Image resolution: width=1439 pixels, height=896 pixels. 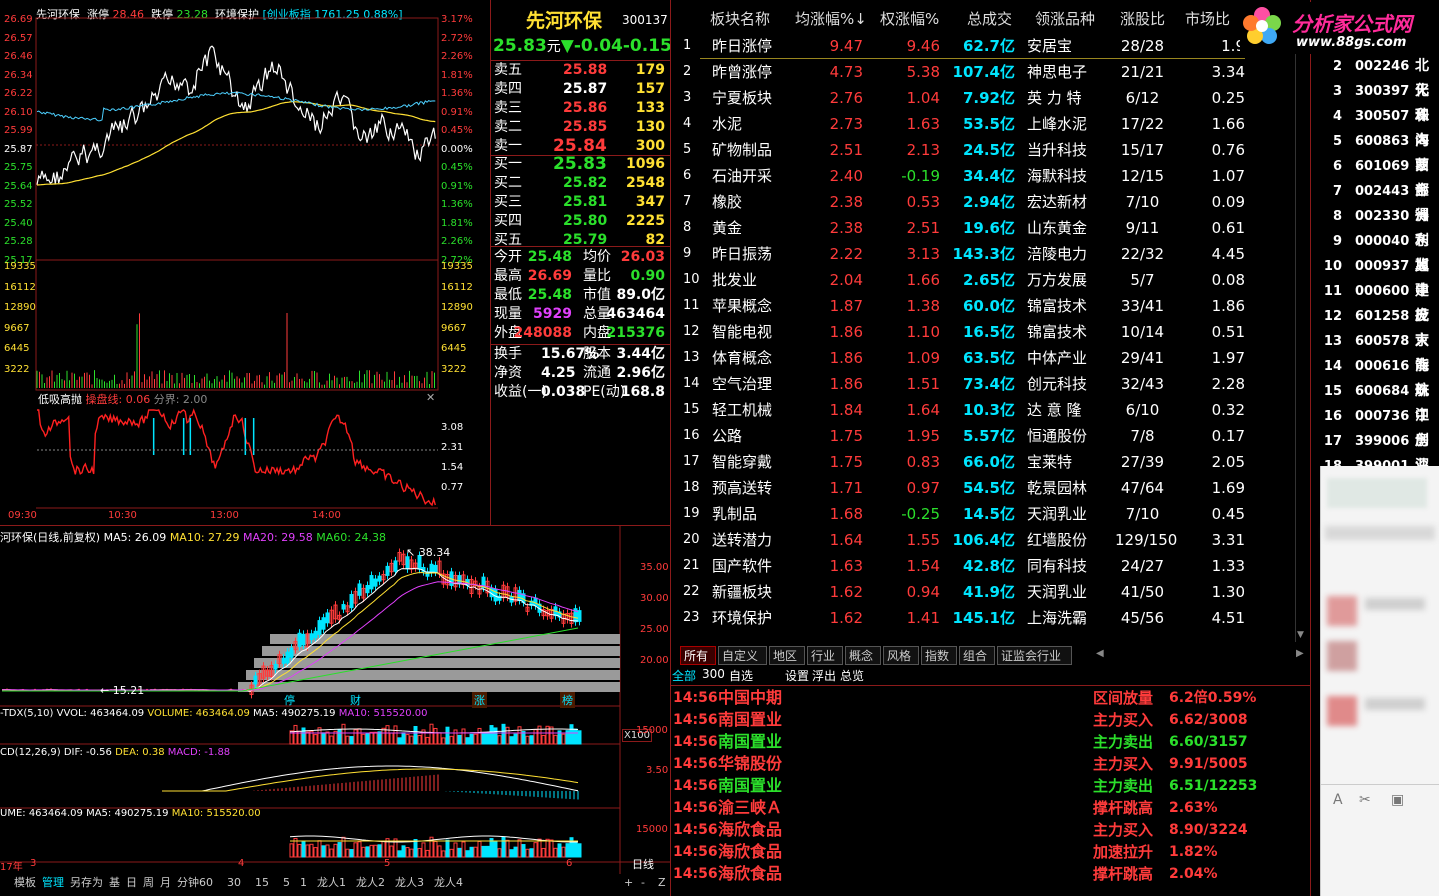 What do you see at coordinates (1142, 18) in the screenshot?
I see `column-header: 涨股比` at bounding box center [1142, 18].